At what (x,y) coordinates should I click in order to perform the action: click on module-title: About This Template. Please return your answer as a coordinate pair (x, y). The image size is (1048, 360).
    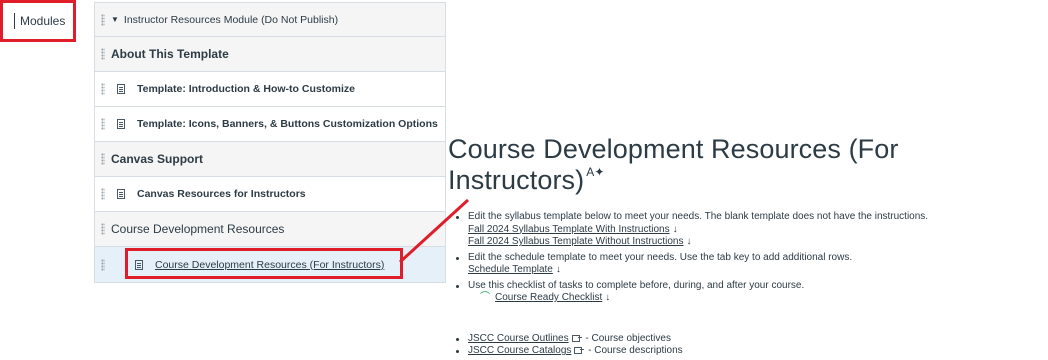
    Looking at the image, I should click on (170, 54).